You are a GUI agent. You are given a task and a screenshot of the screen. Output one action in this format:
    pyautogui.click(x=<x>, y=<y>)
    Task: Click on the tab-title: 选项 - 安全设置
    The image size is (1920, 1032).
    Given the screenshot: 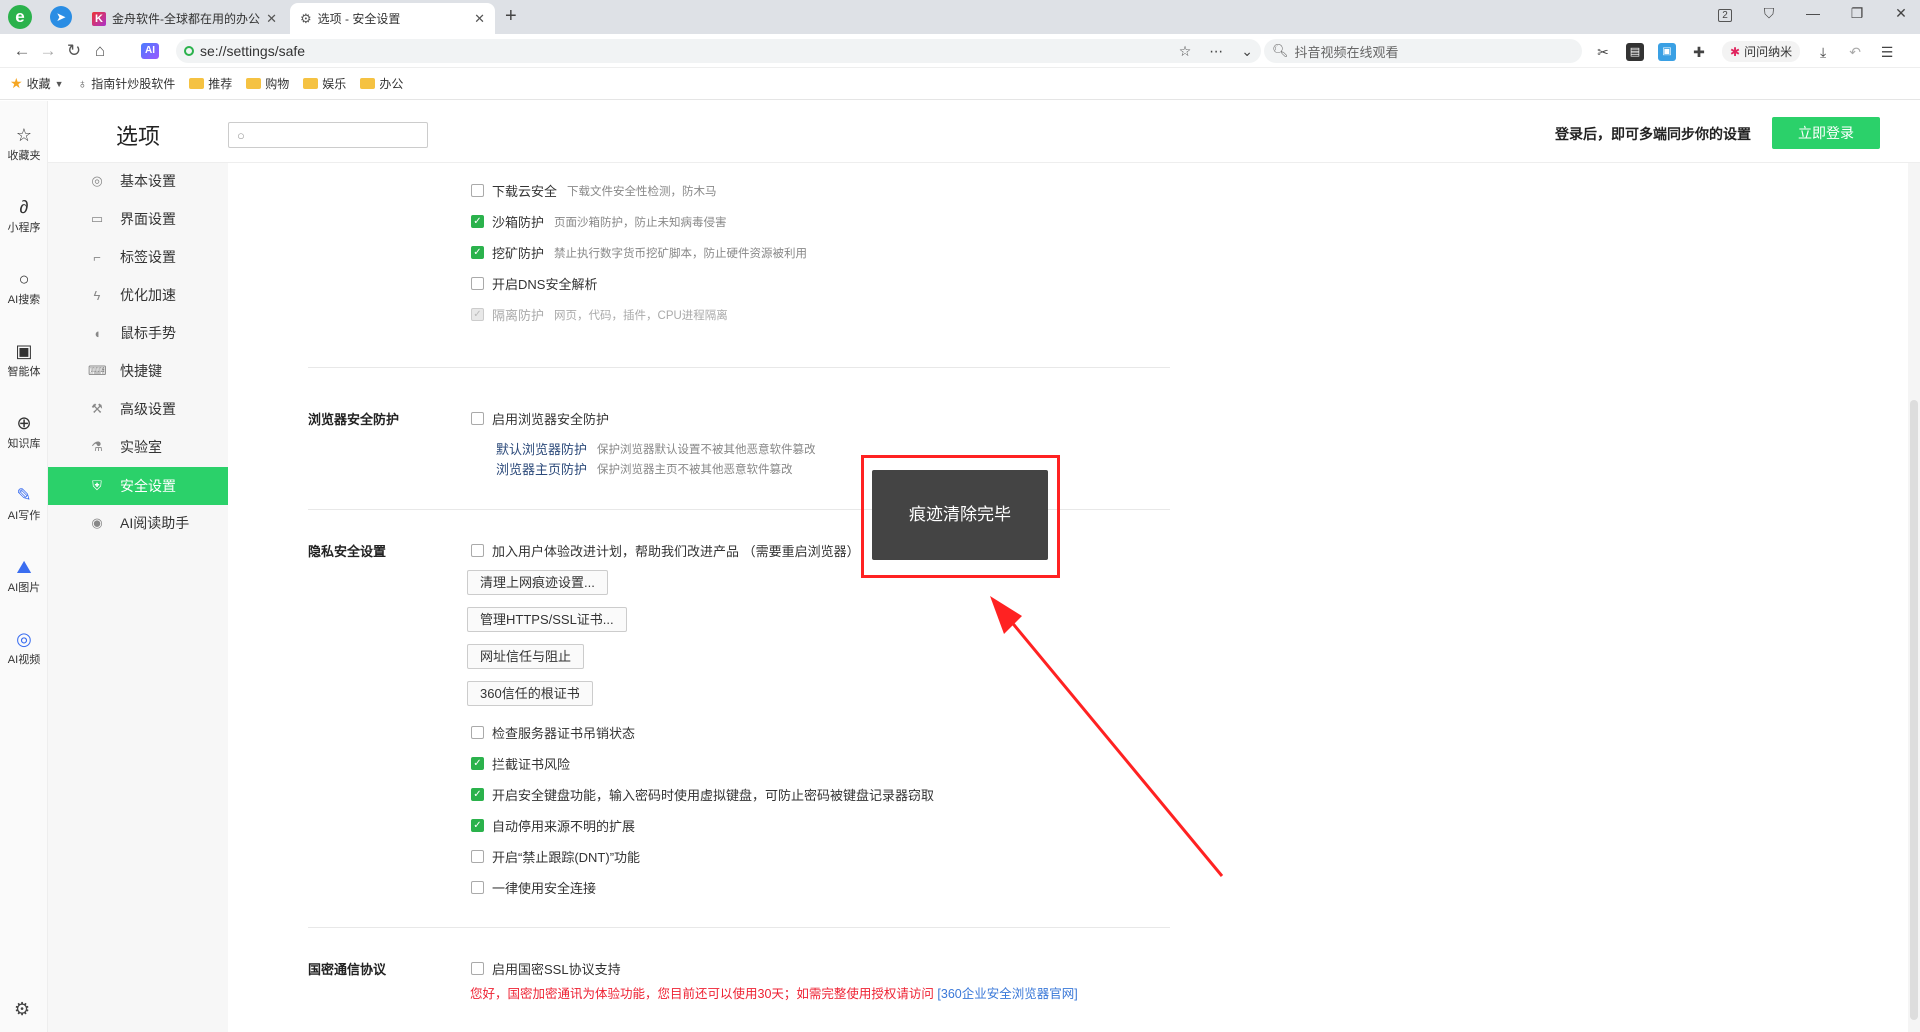 What is the action you would take?
    pyautogui.click(x=359, y=19)
    